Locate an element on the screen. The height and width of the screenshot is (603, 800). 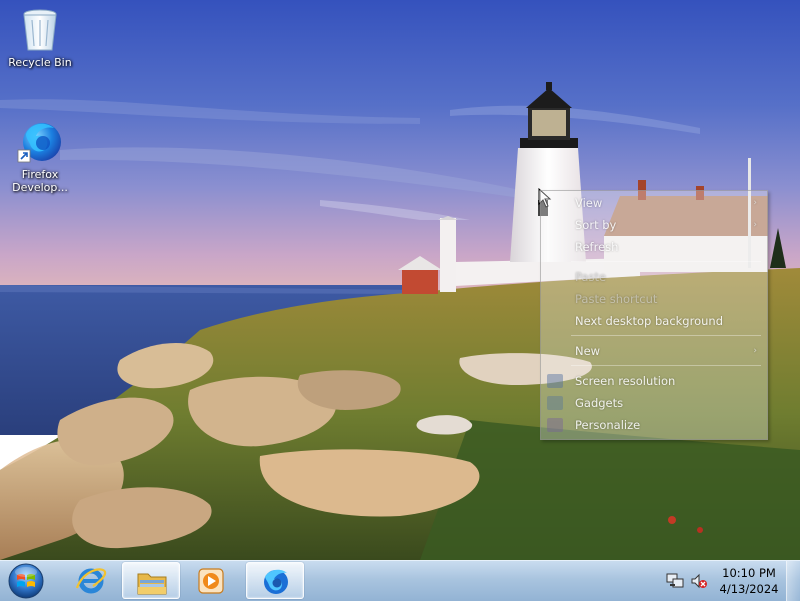
menu-item-sort-by: Sort by › is located at coordinates (654, 225).